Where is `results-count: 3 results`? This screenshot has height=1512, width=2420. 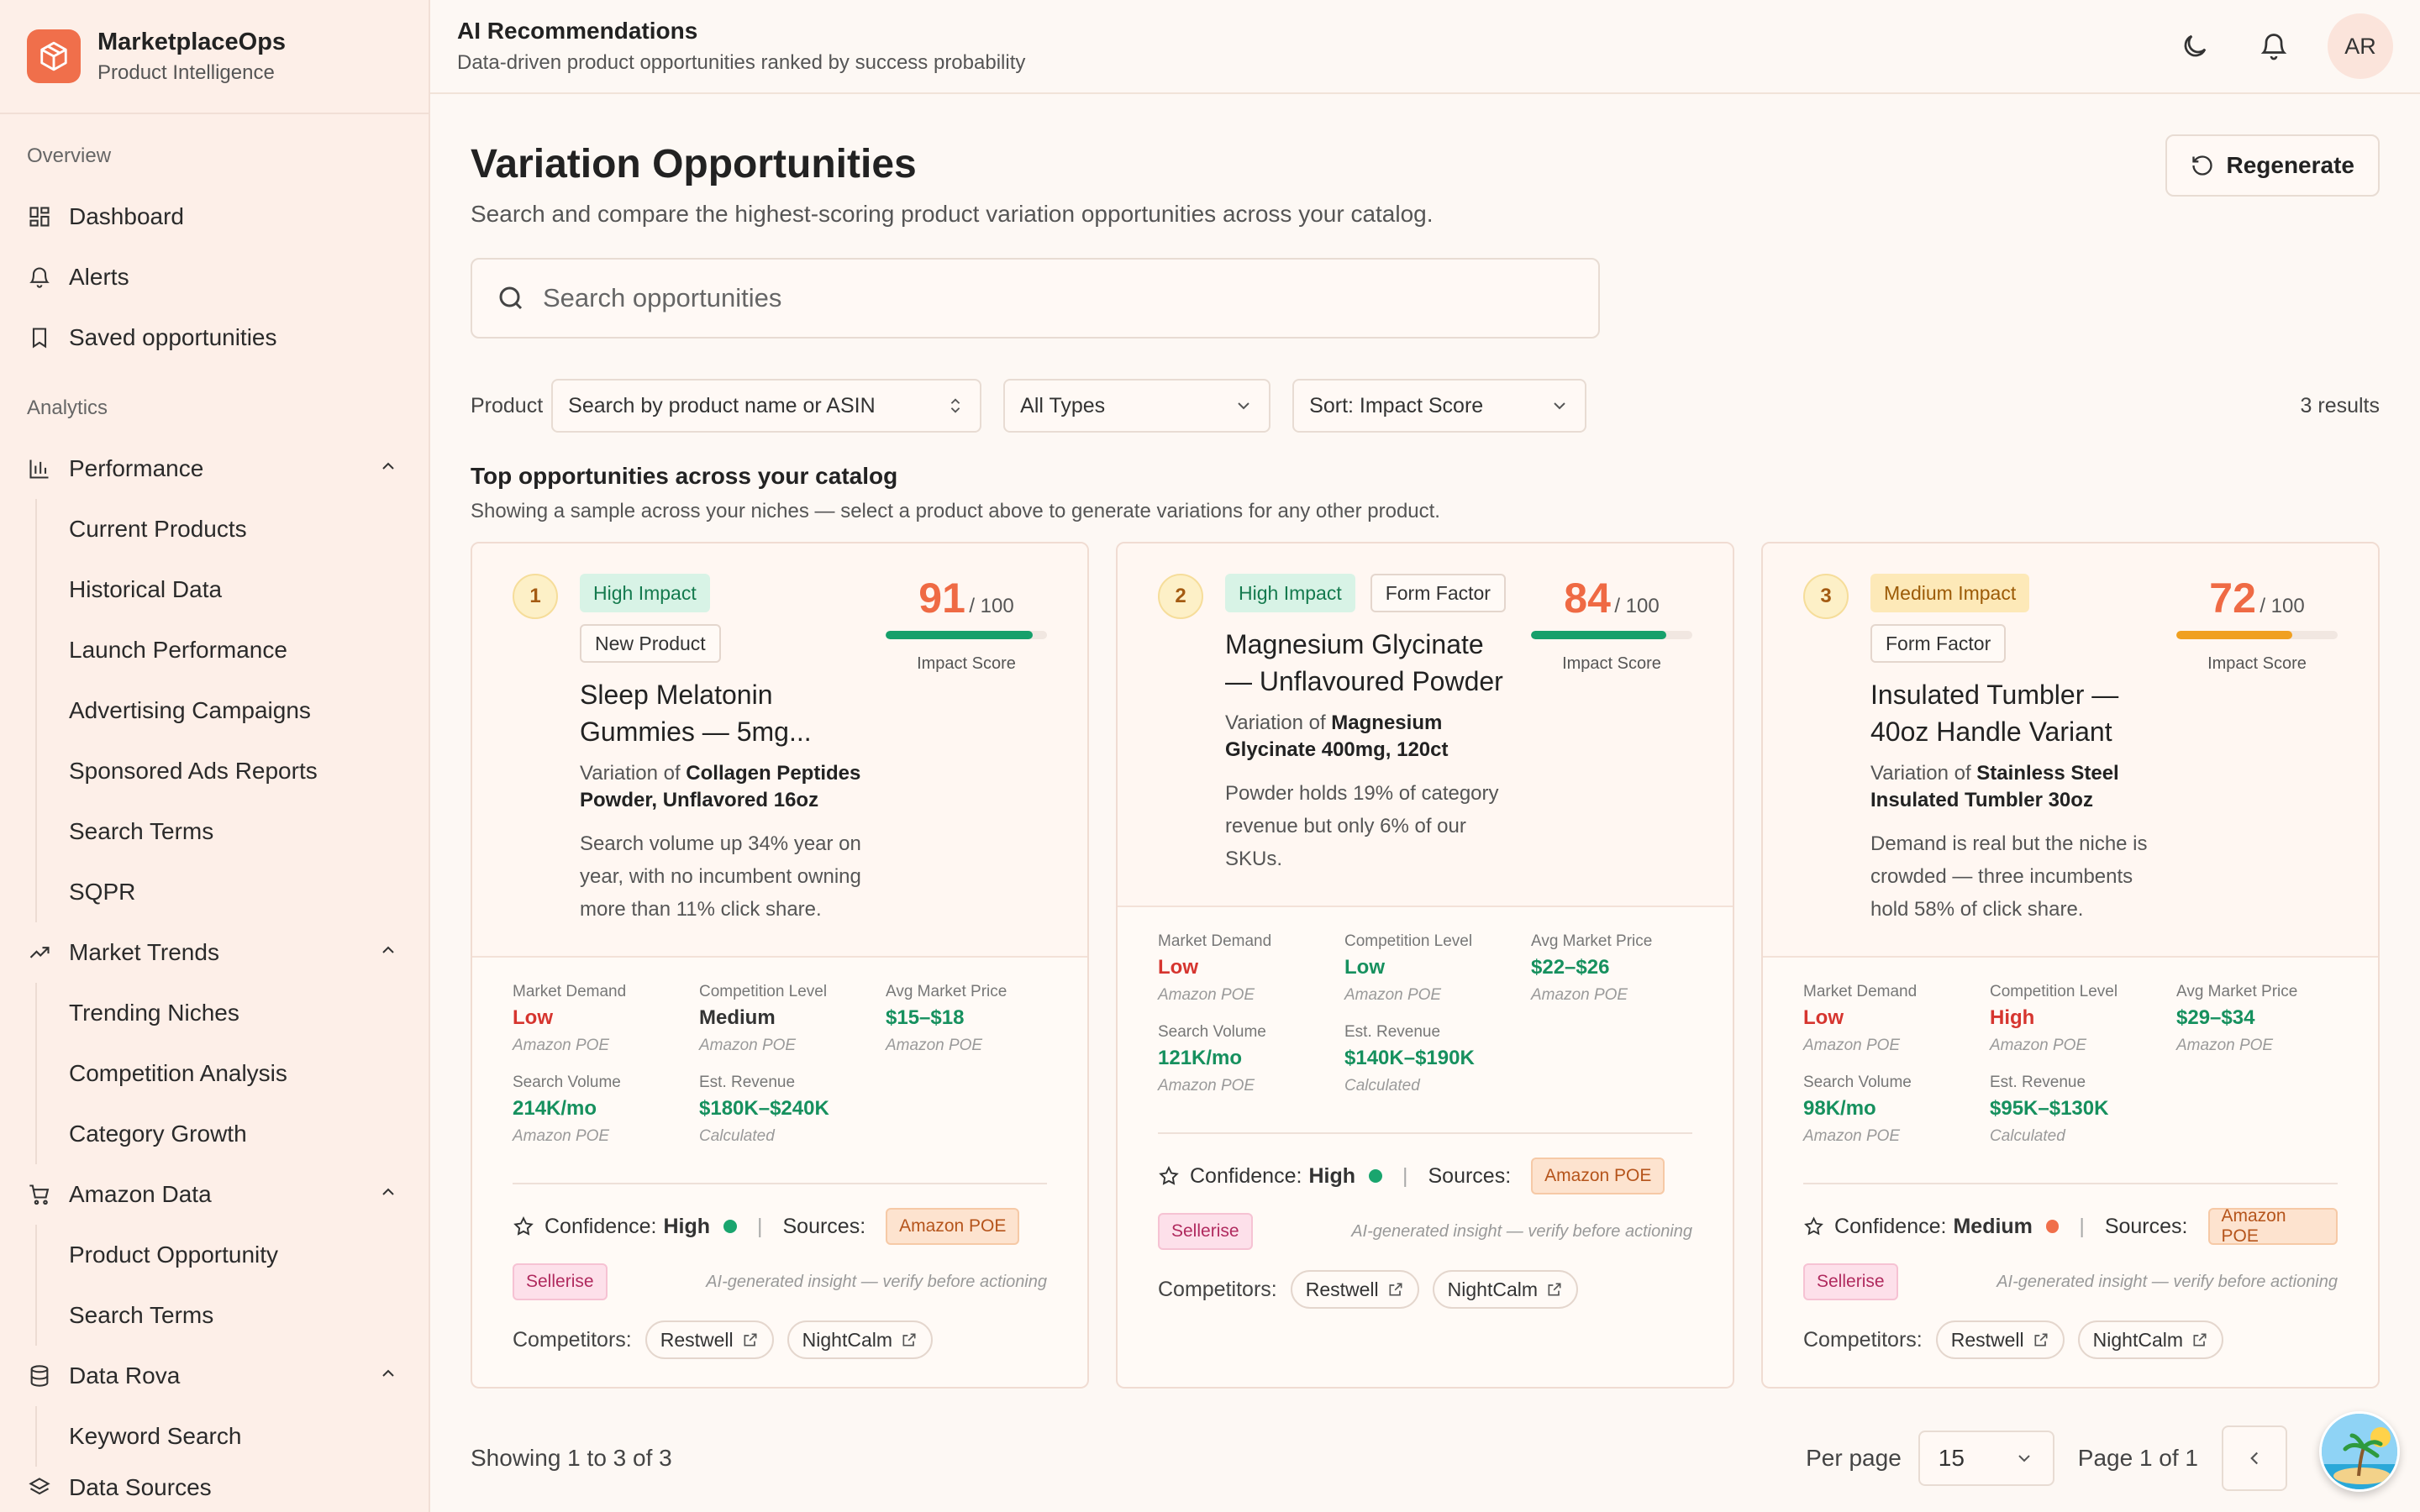
results-count: 3 results is located at coordinates (2340, 405).